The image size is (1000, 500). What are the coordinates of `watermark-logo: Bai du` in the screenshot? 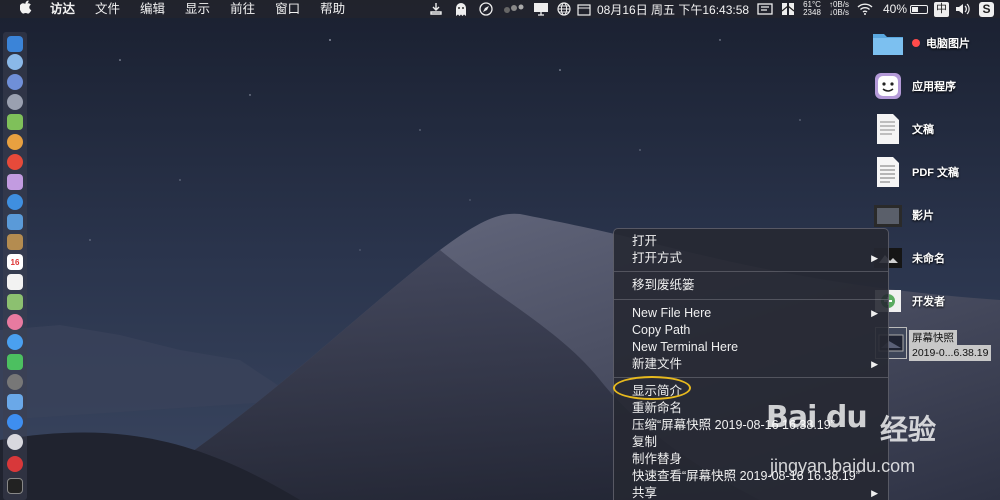 It's located at (817, 417).